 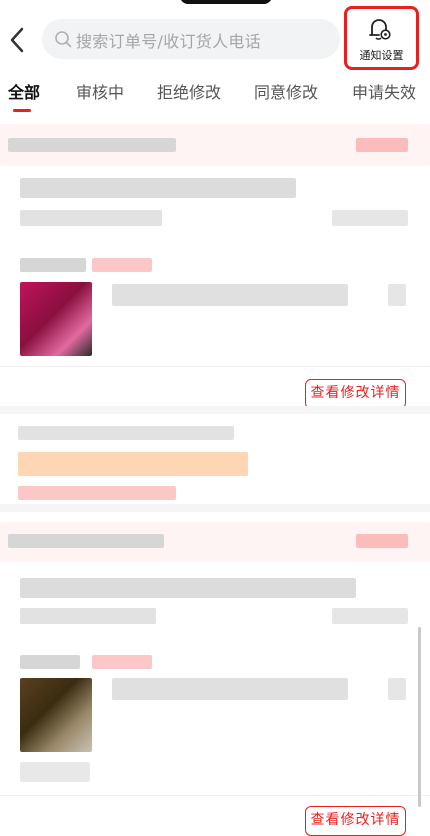 I want to click on search-input: 搜索订单号/收订货人电话, so click(x=191, y=39).